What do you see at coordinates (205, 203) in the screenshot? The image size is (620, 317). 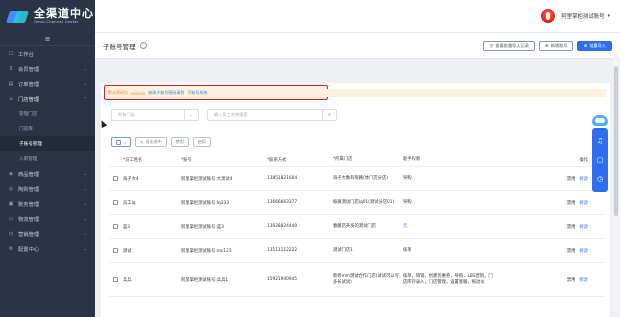 I see `cell-account: 阿里掌柜测试账号:lq333` at bounding box center [205, 203].